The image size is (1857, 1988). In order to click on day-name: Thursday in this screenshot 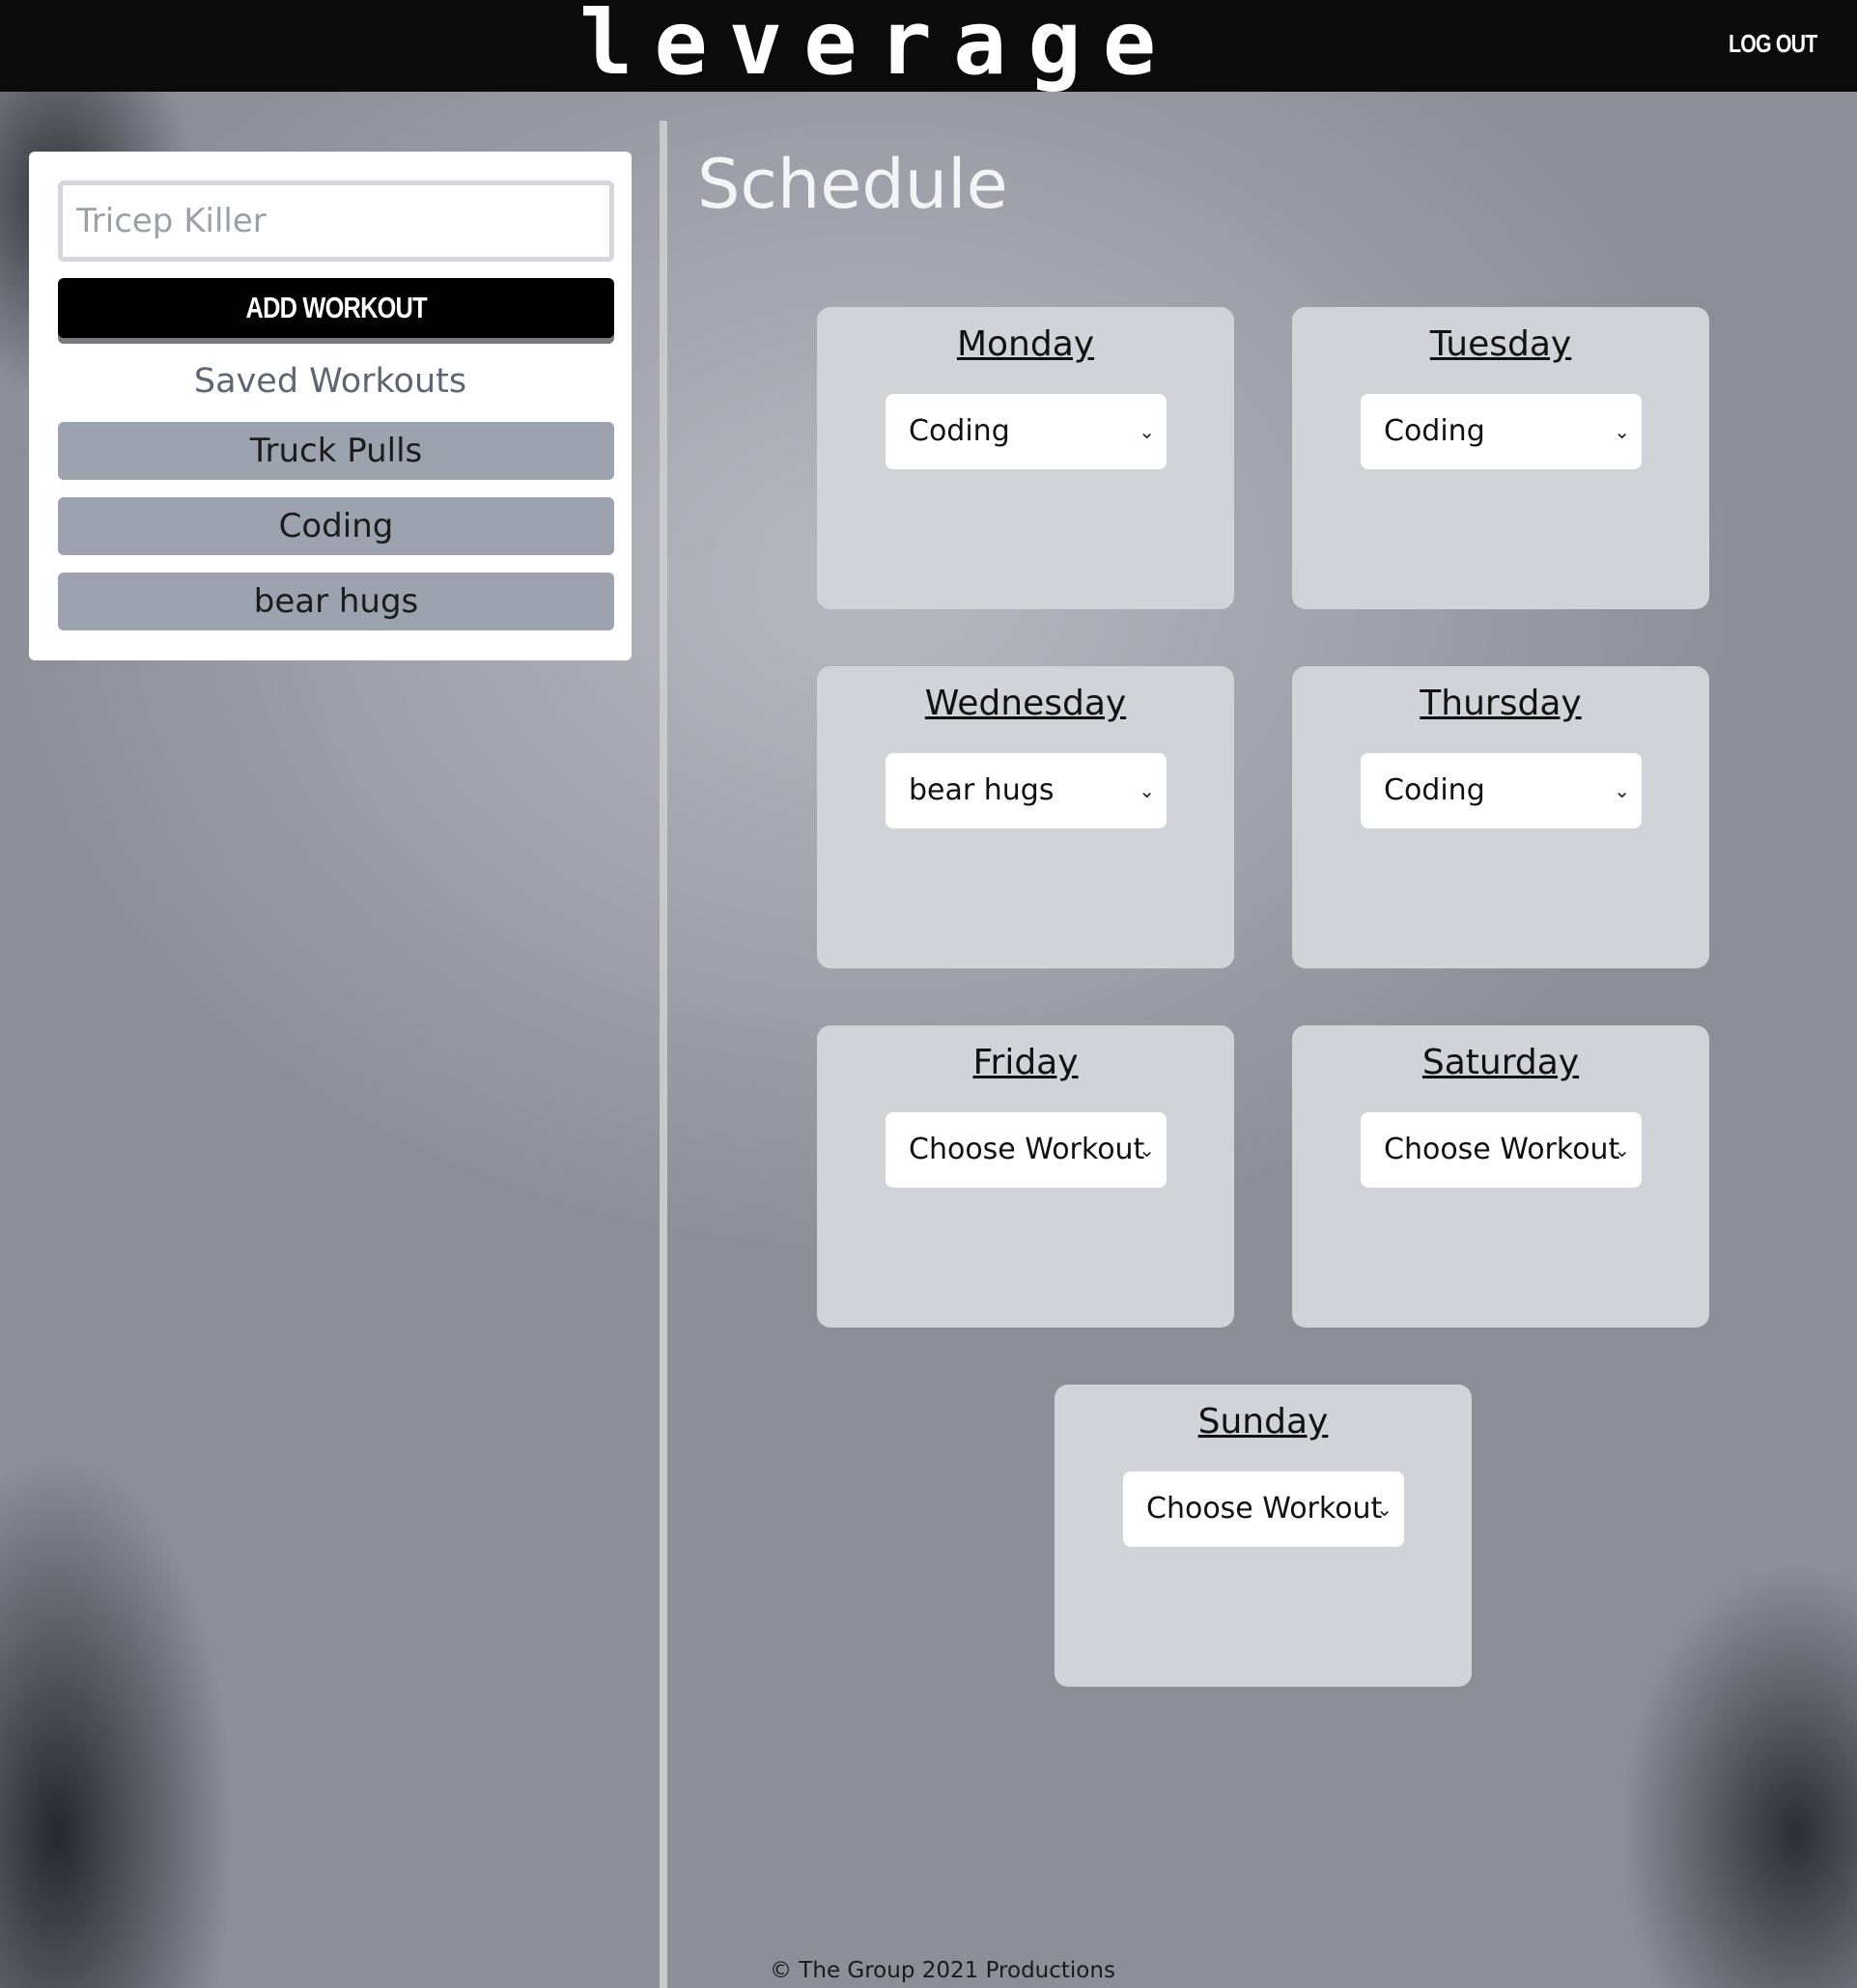, I will do `click(1501, 704)`.